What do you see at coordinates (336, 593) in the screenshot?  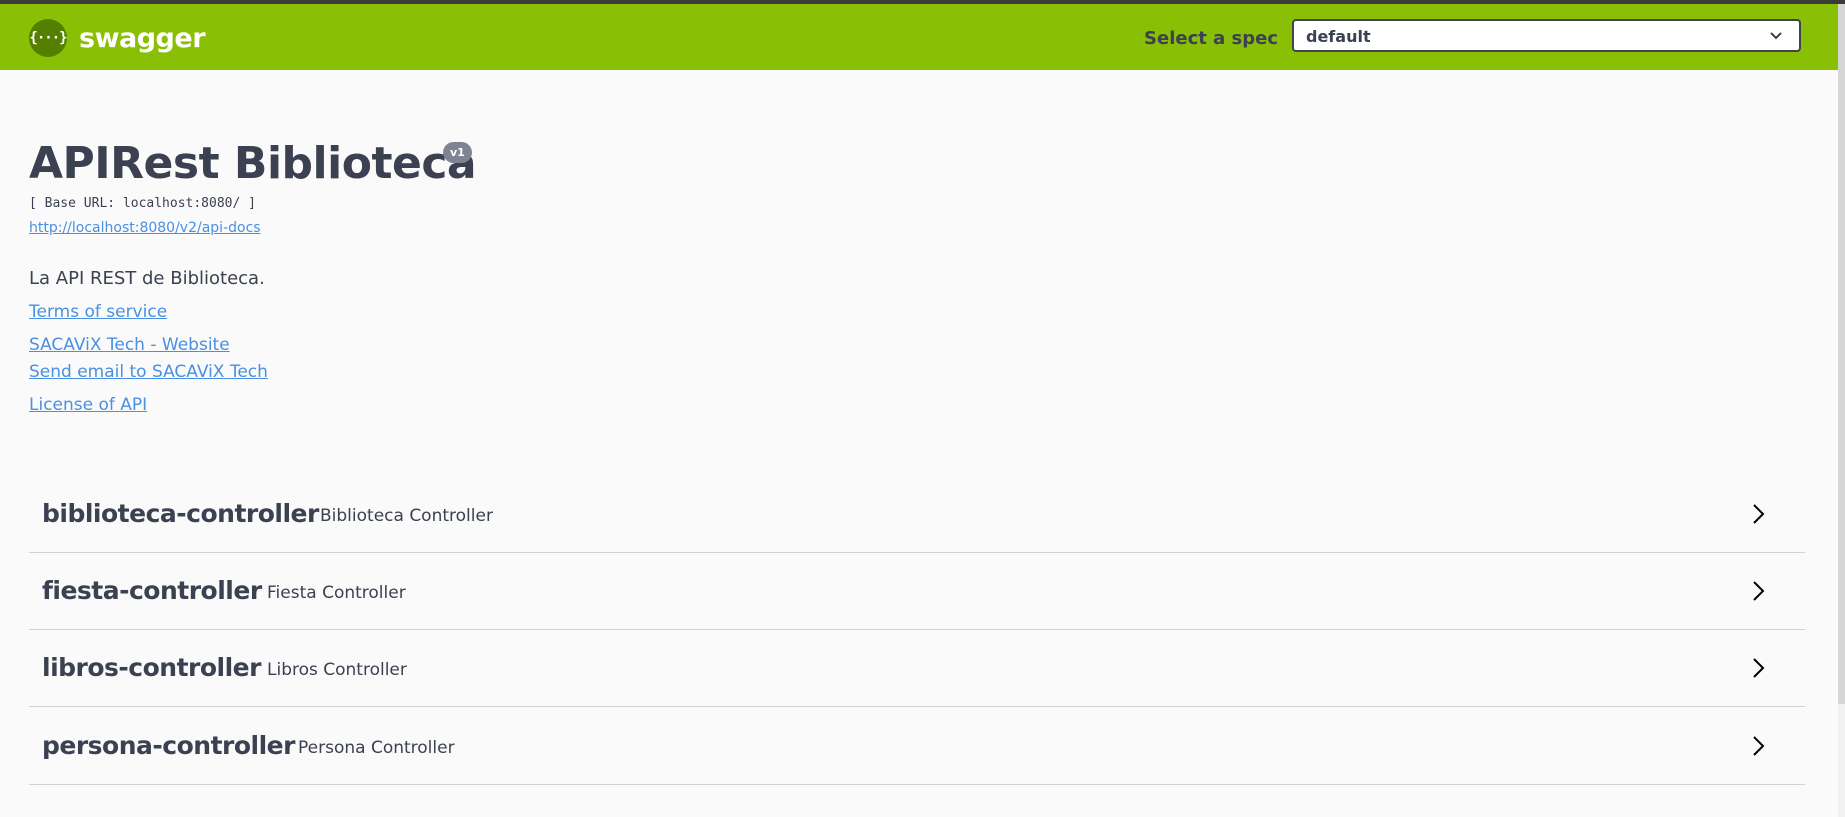 I see `tag-description: Fiesta Controller` at bounding box center [336, 593].